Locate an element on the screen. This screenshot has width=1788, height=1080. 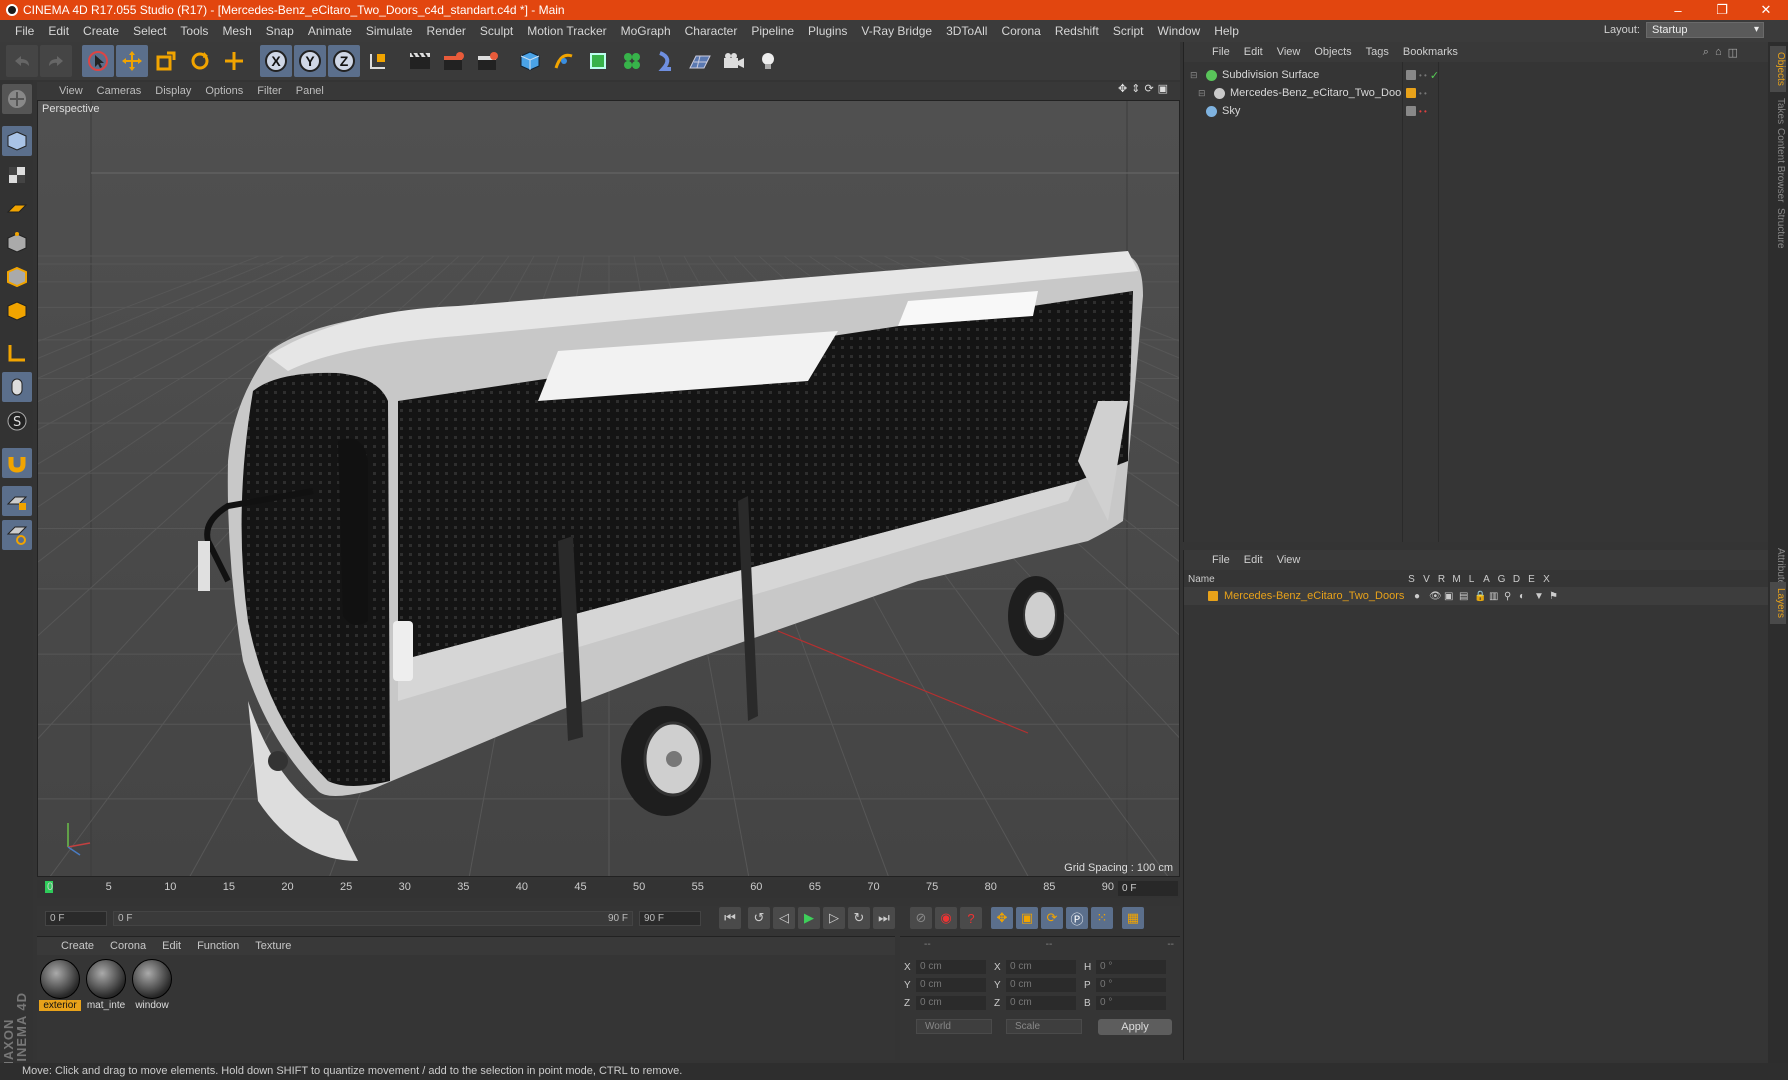
layout-dropdown: Startup is located at coordinates (1705, 30).